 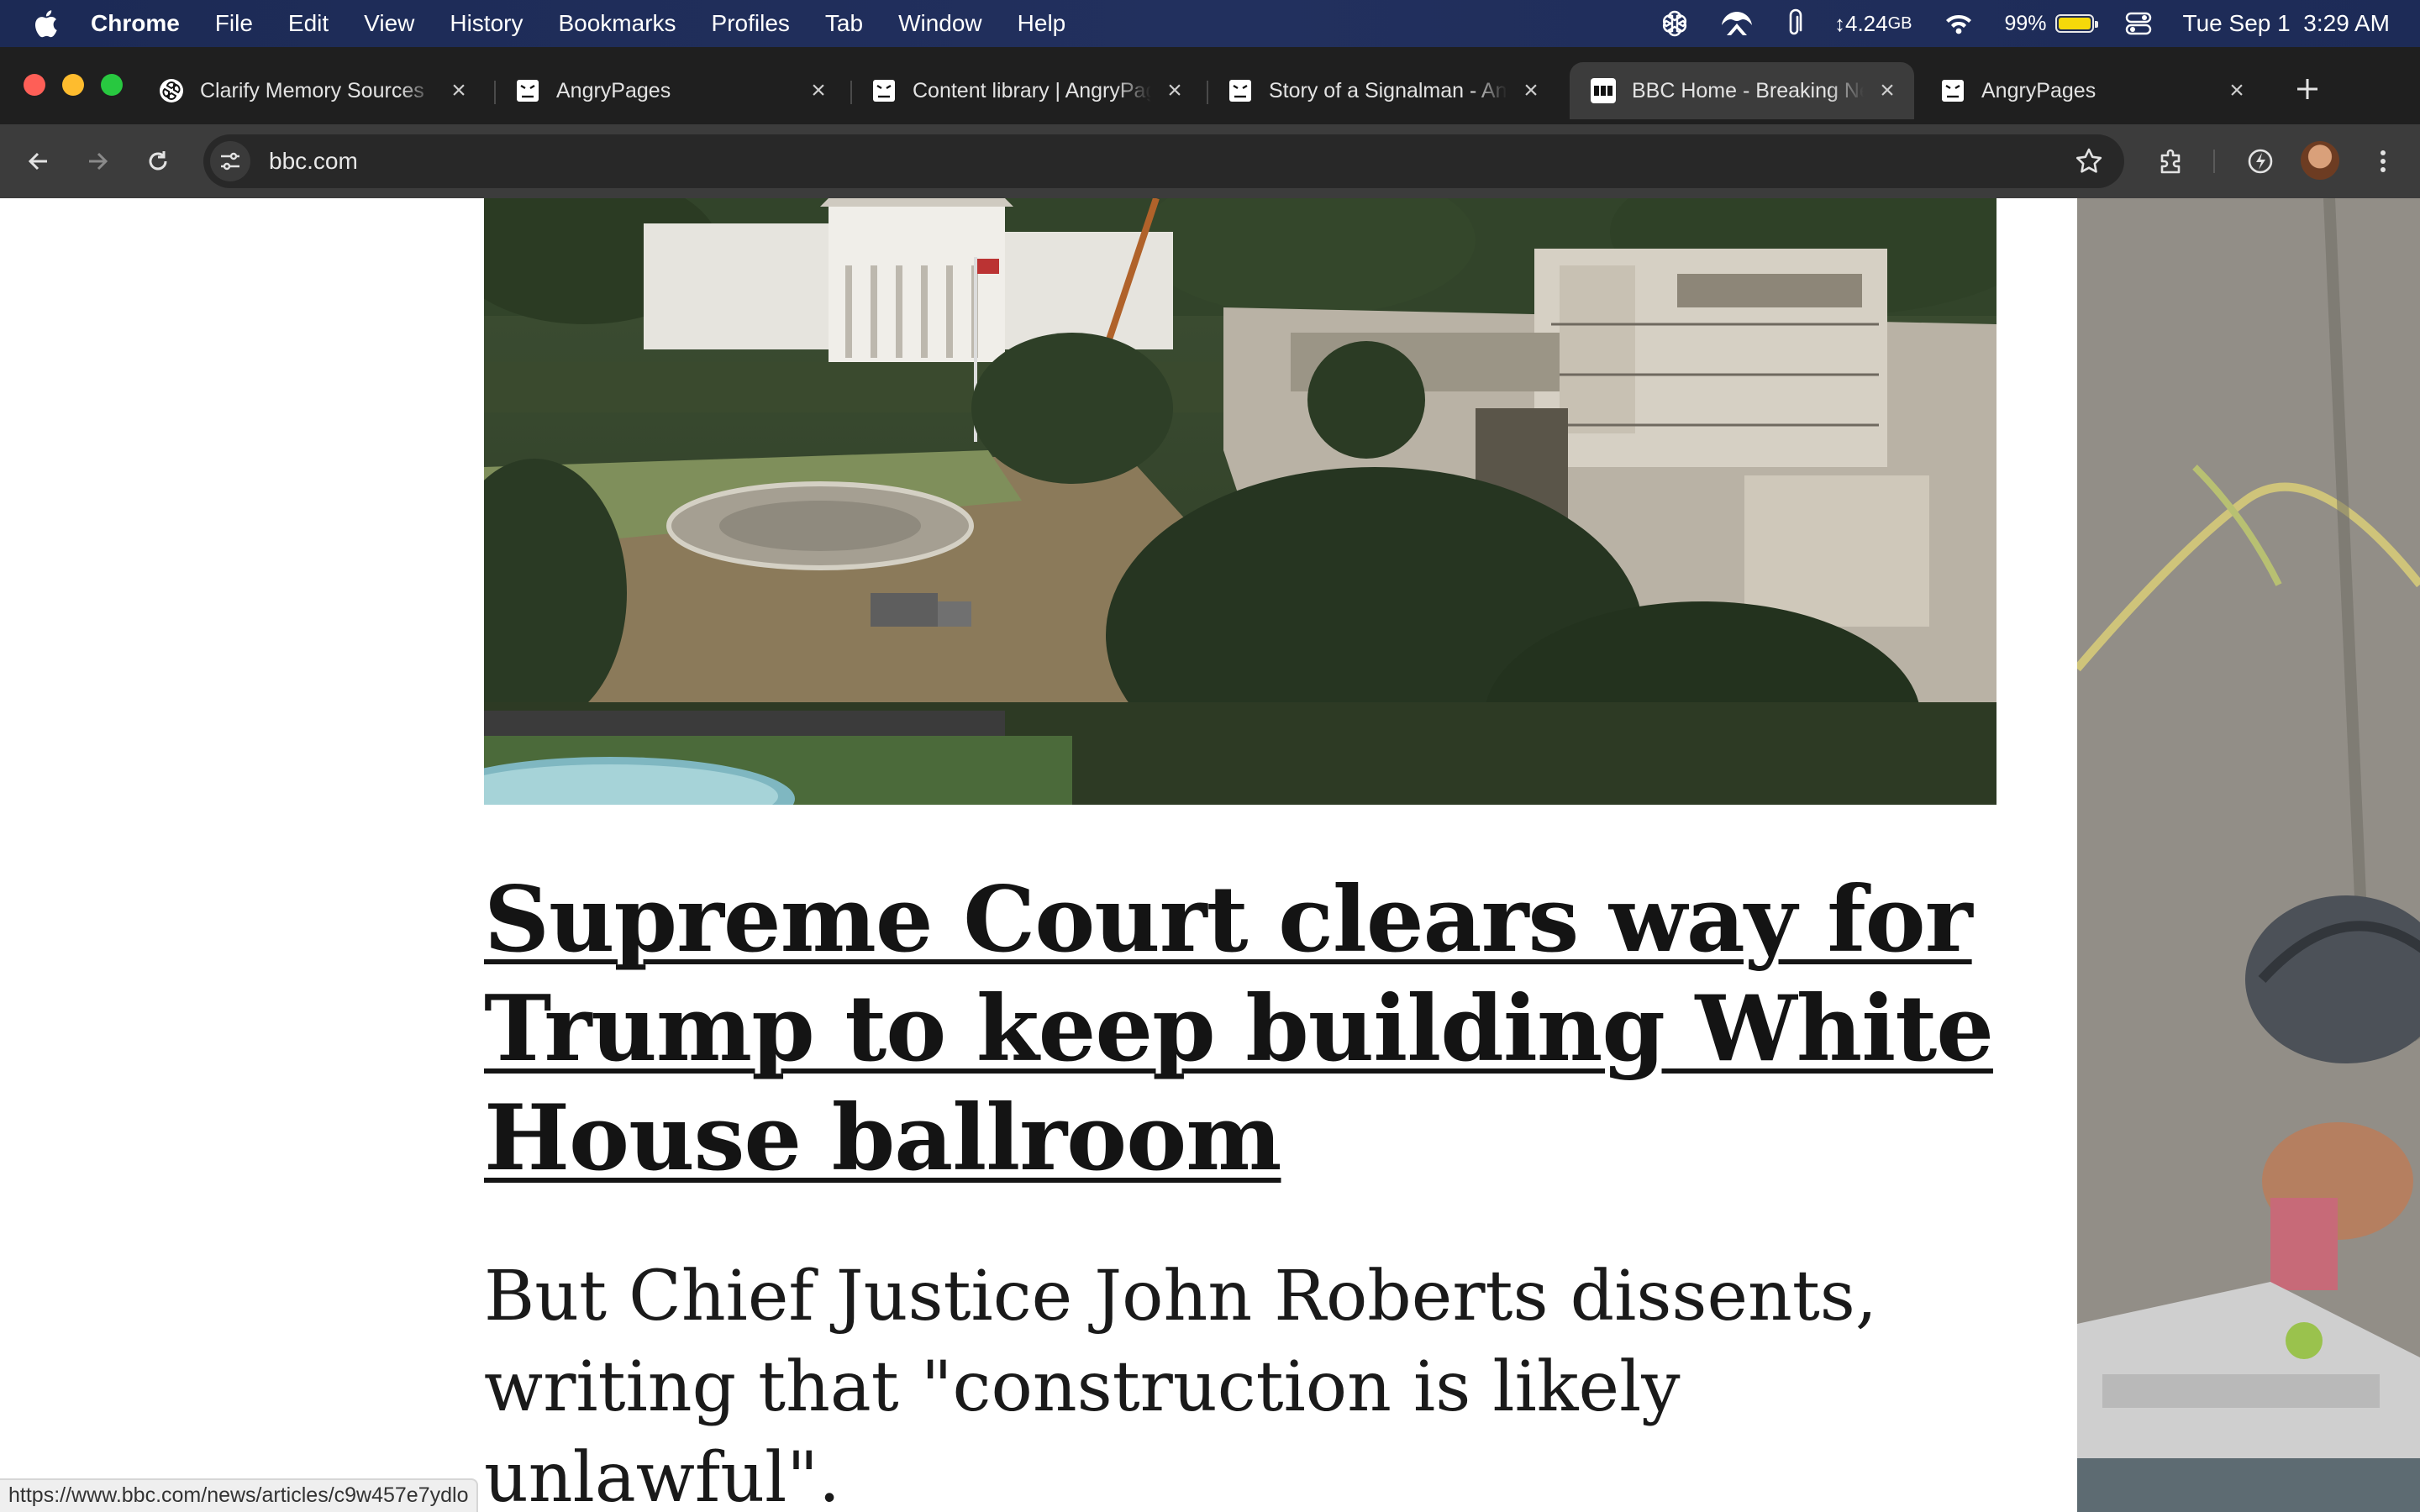 I want to click on control-center-icon, so click(x=2139, y=23).